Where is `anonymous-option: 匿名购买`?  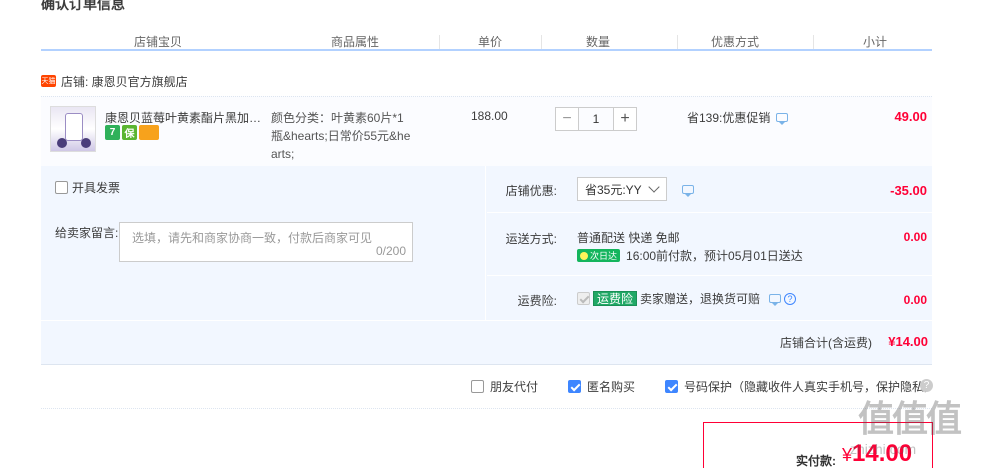 anonymous-option: 匿名购买 is located at coordinates (601, 386).